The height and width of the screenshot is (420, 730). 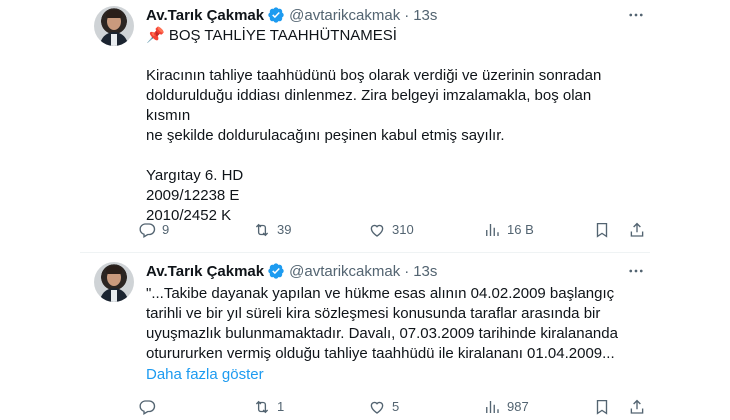 I want to click on like-button: 310, so click(x=391, y=230).